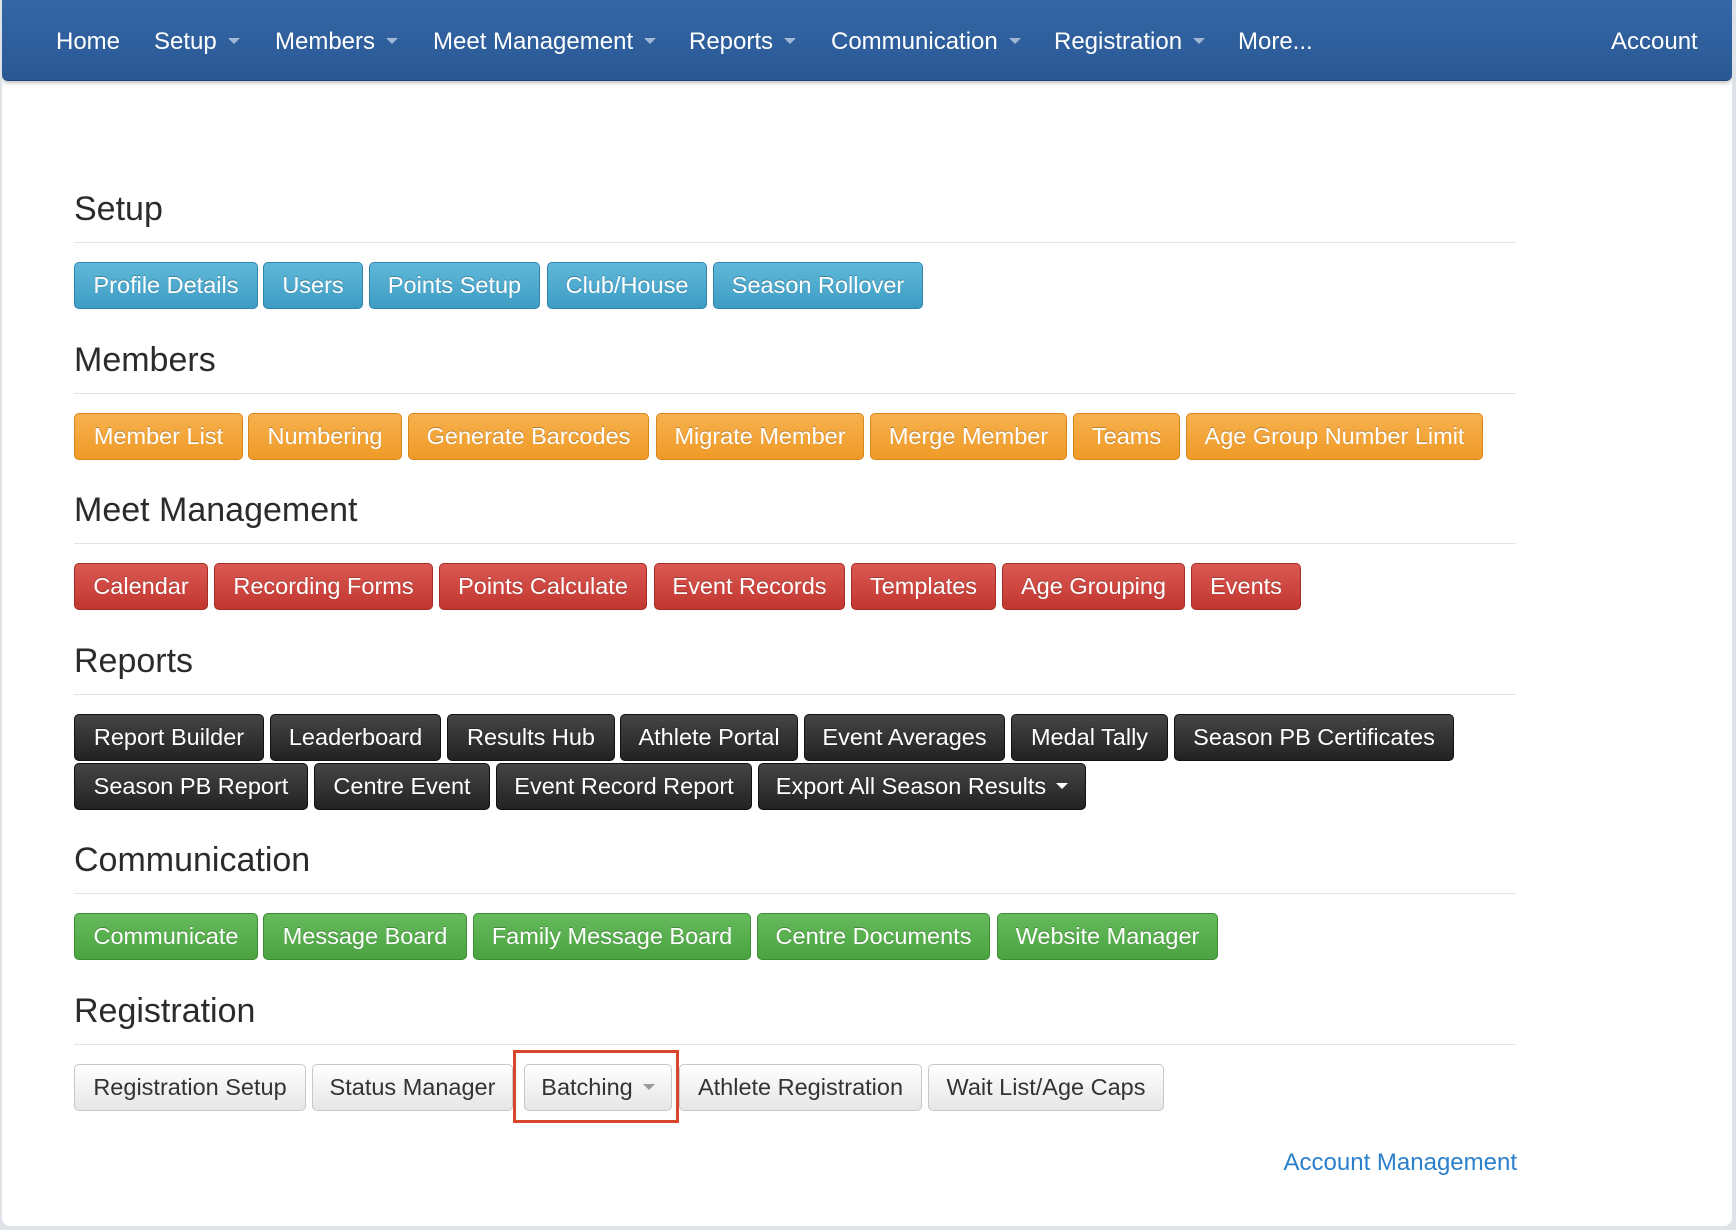 The width and height of the screenshot is (1736, 1230). I want to click on member-list-button: Member List, so click(158, 436).